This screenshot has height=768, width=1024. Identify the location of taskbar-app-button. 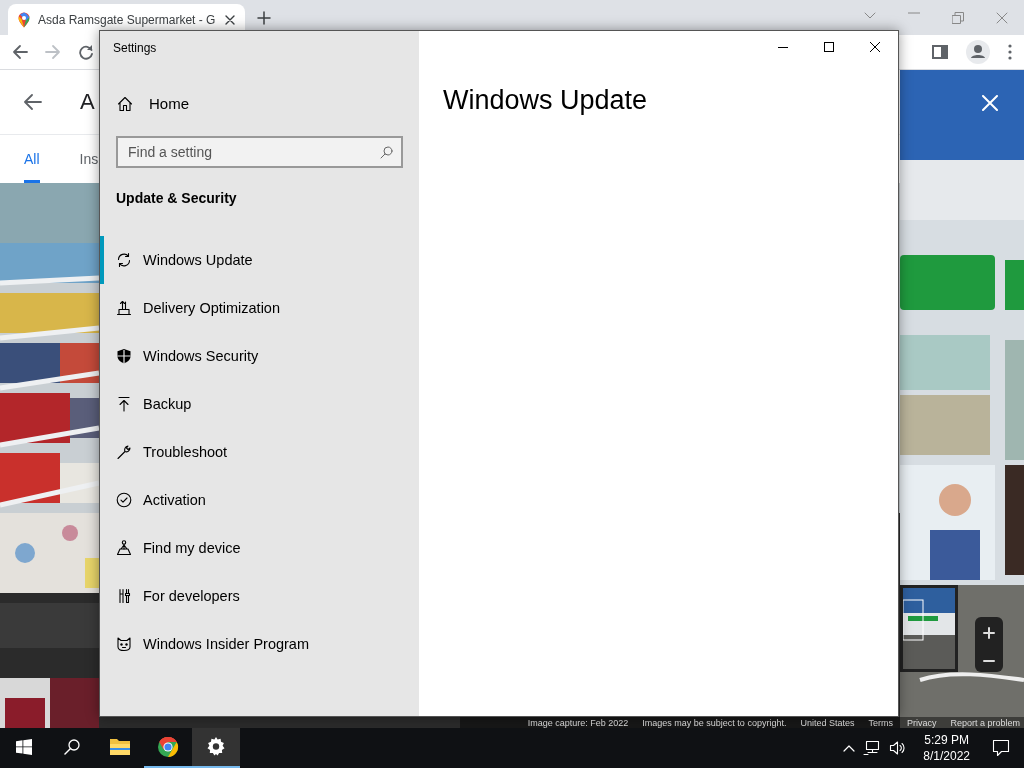
(216, 748).